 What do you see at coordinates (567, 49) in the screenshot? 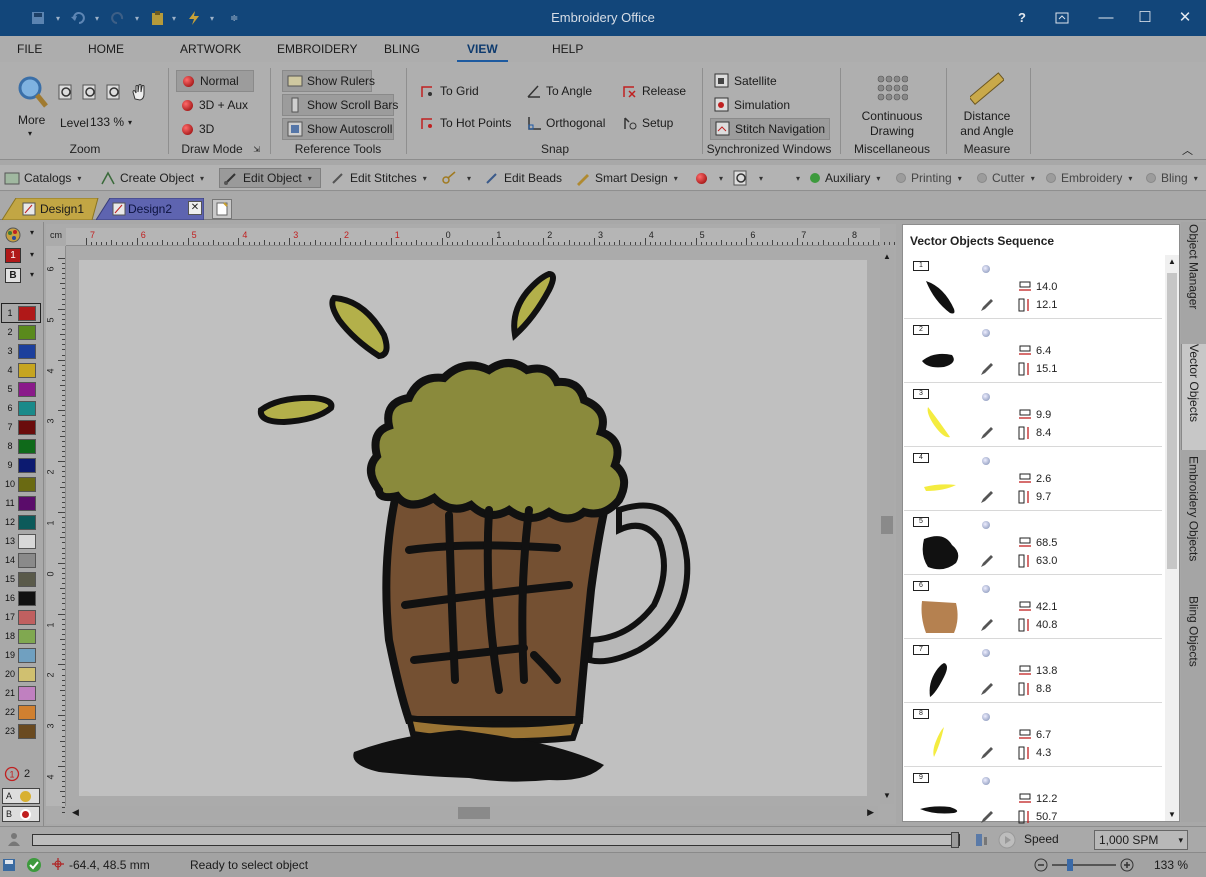
I see `tab-help: HELP` at bounding box center [567, 49].